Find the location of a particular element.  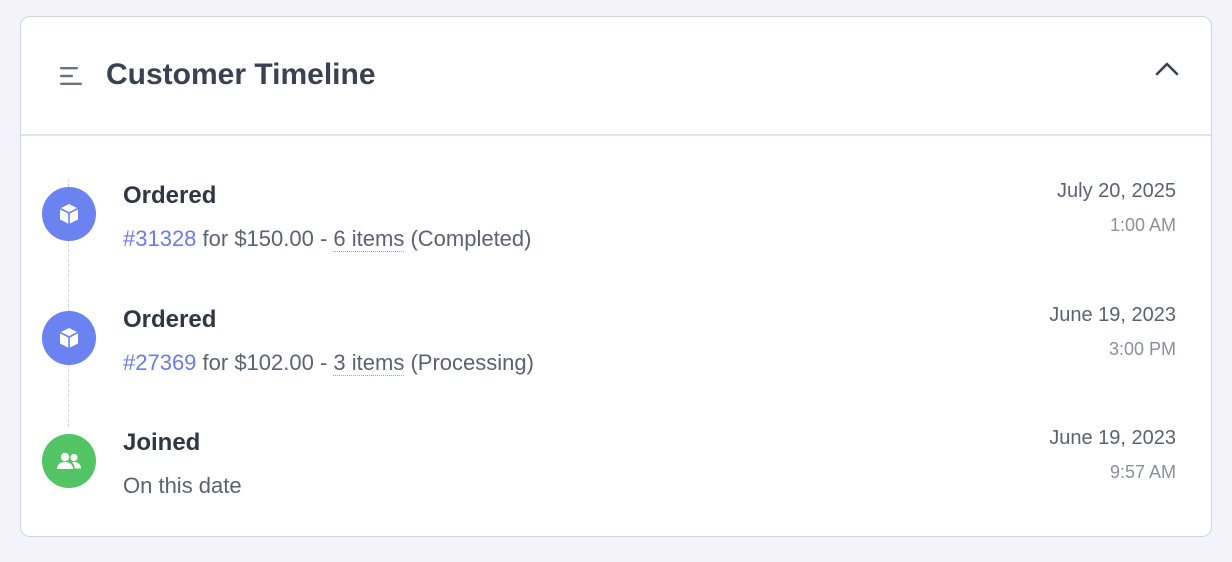

order-status: (Completed) is located at coordinates (468, 238).